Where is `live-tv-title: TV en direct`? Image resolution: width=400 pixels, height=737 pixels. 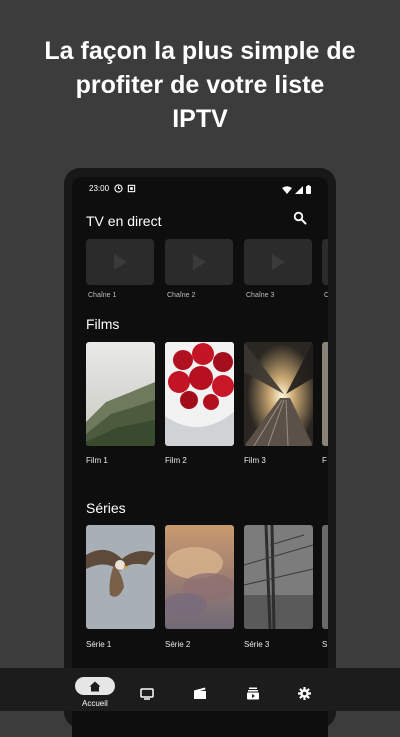
live-tv-title: TV en direct is located at coordinates (124, 221).